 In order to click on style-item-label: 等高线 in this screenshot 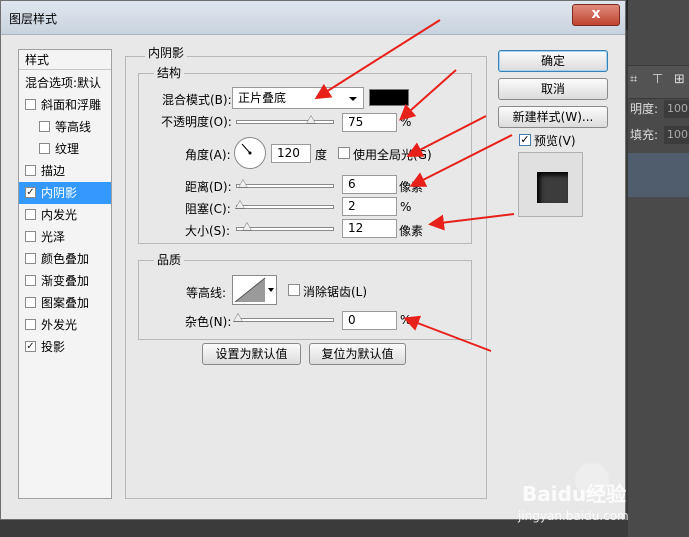, I will do `click(73, 127)`.